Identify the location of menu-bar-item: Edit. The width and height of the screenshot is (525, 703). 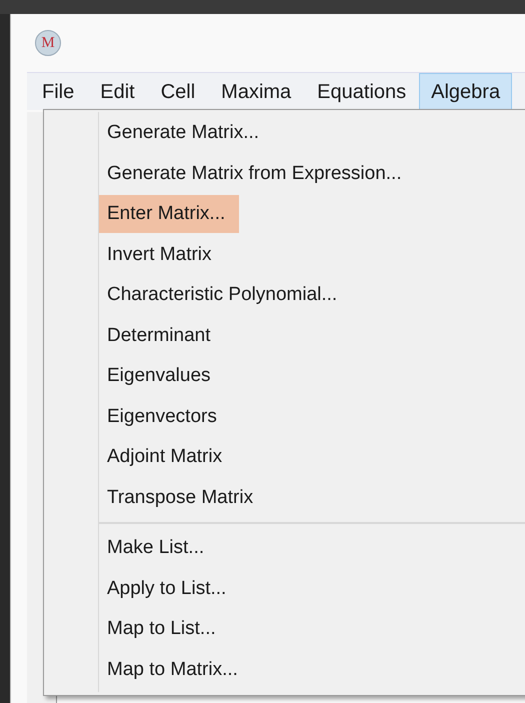
(117, 91).